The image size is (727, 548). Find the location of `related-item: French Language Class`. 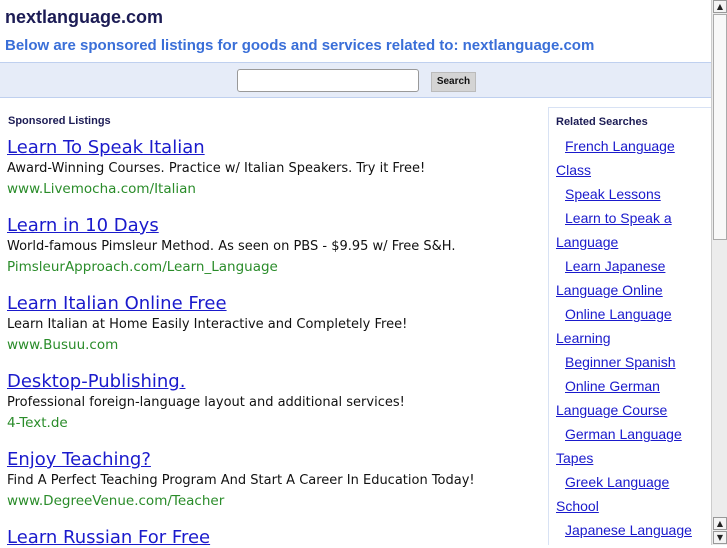

related-item: French Language Class is located at coordinates (627, 158).